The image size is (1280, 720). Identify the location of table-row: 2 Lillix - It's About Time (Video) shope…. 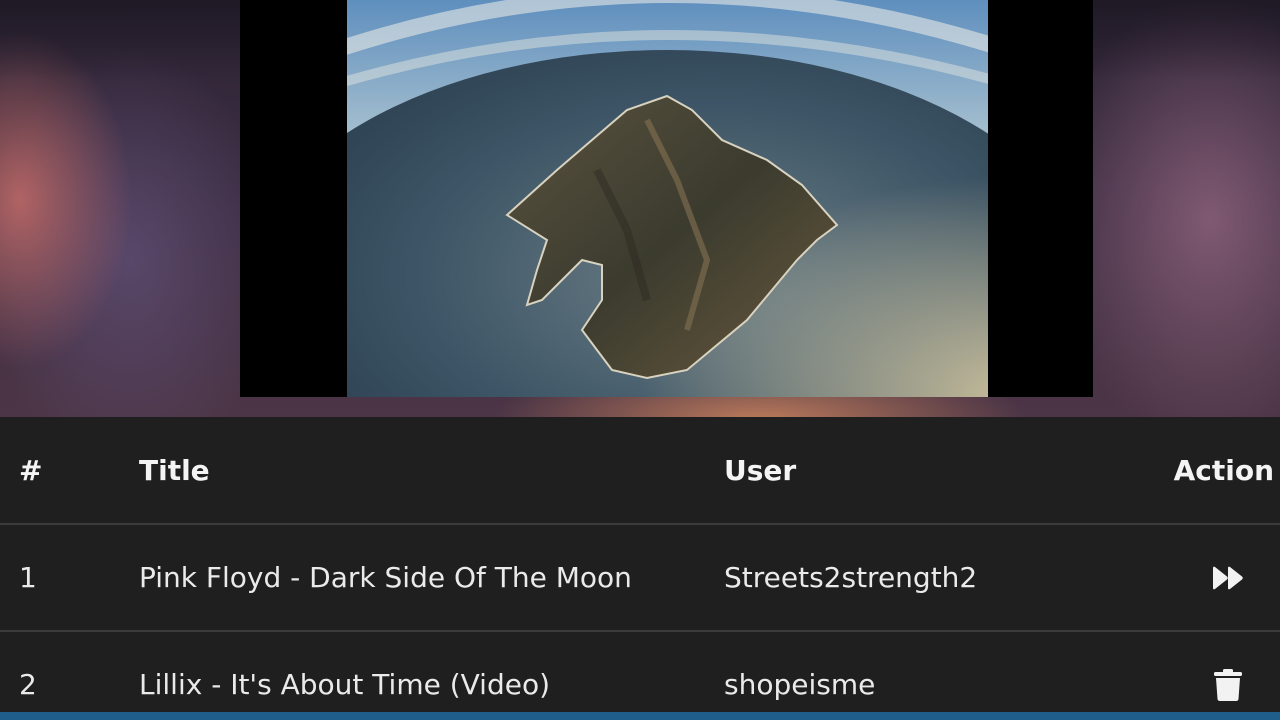
(640, 676).